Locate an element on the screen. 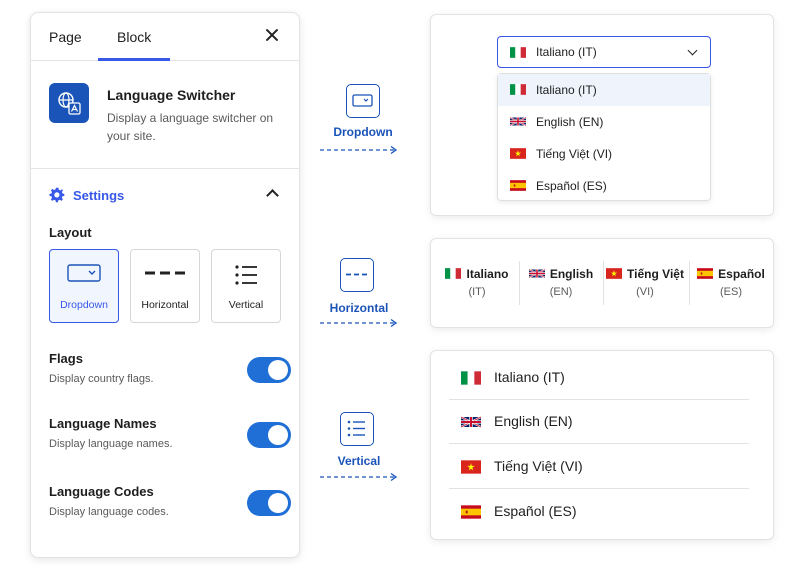  close-icon is located at coordinates (272, 35).